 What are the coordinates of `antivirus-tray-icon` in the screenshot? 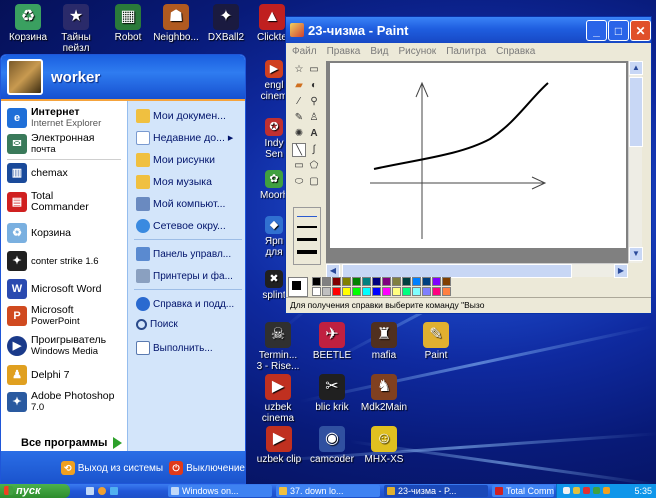 It's located at (586, 490).